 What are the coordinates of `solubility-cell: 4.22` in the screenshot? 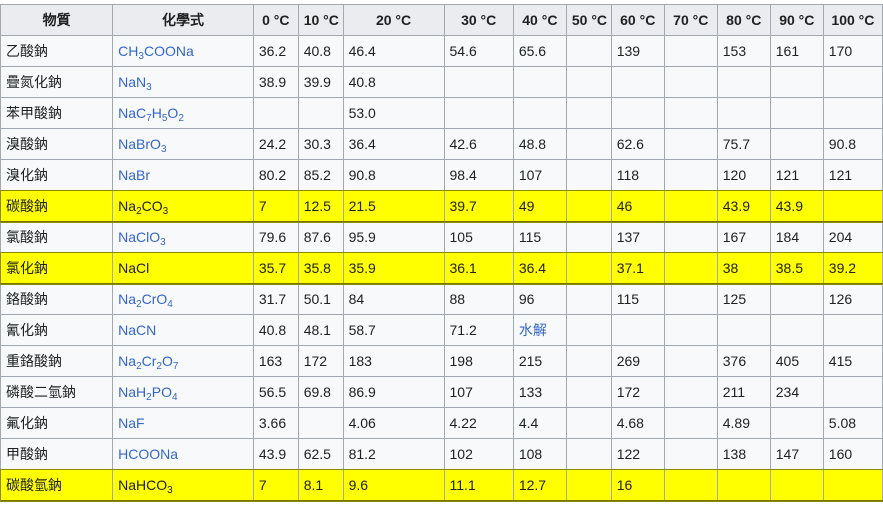 It's located at (478, 423).